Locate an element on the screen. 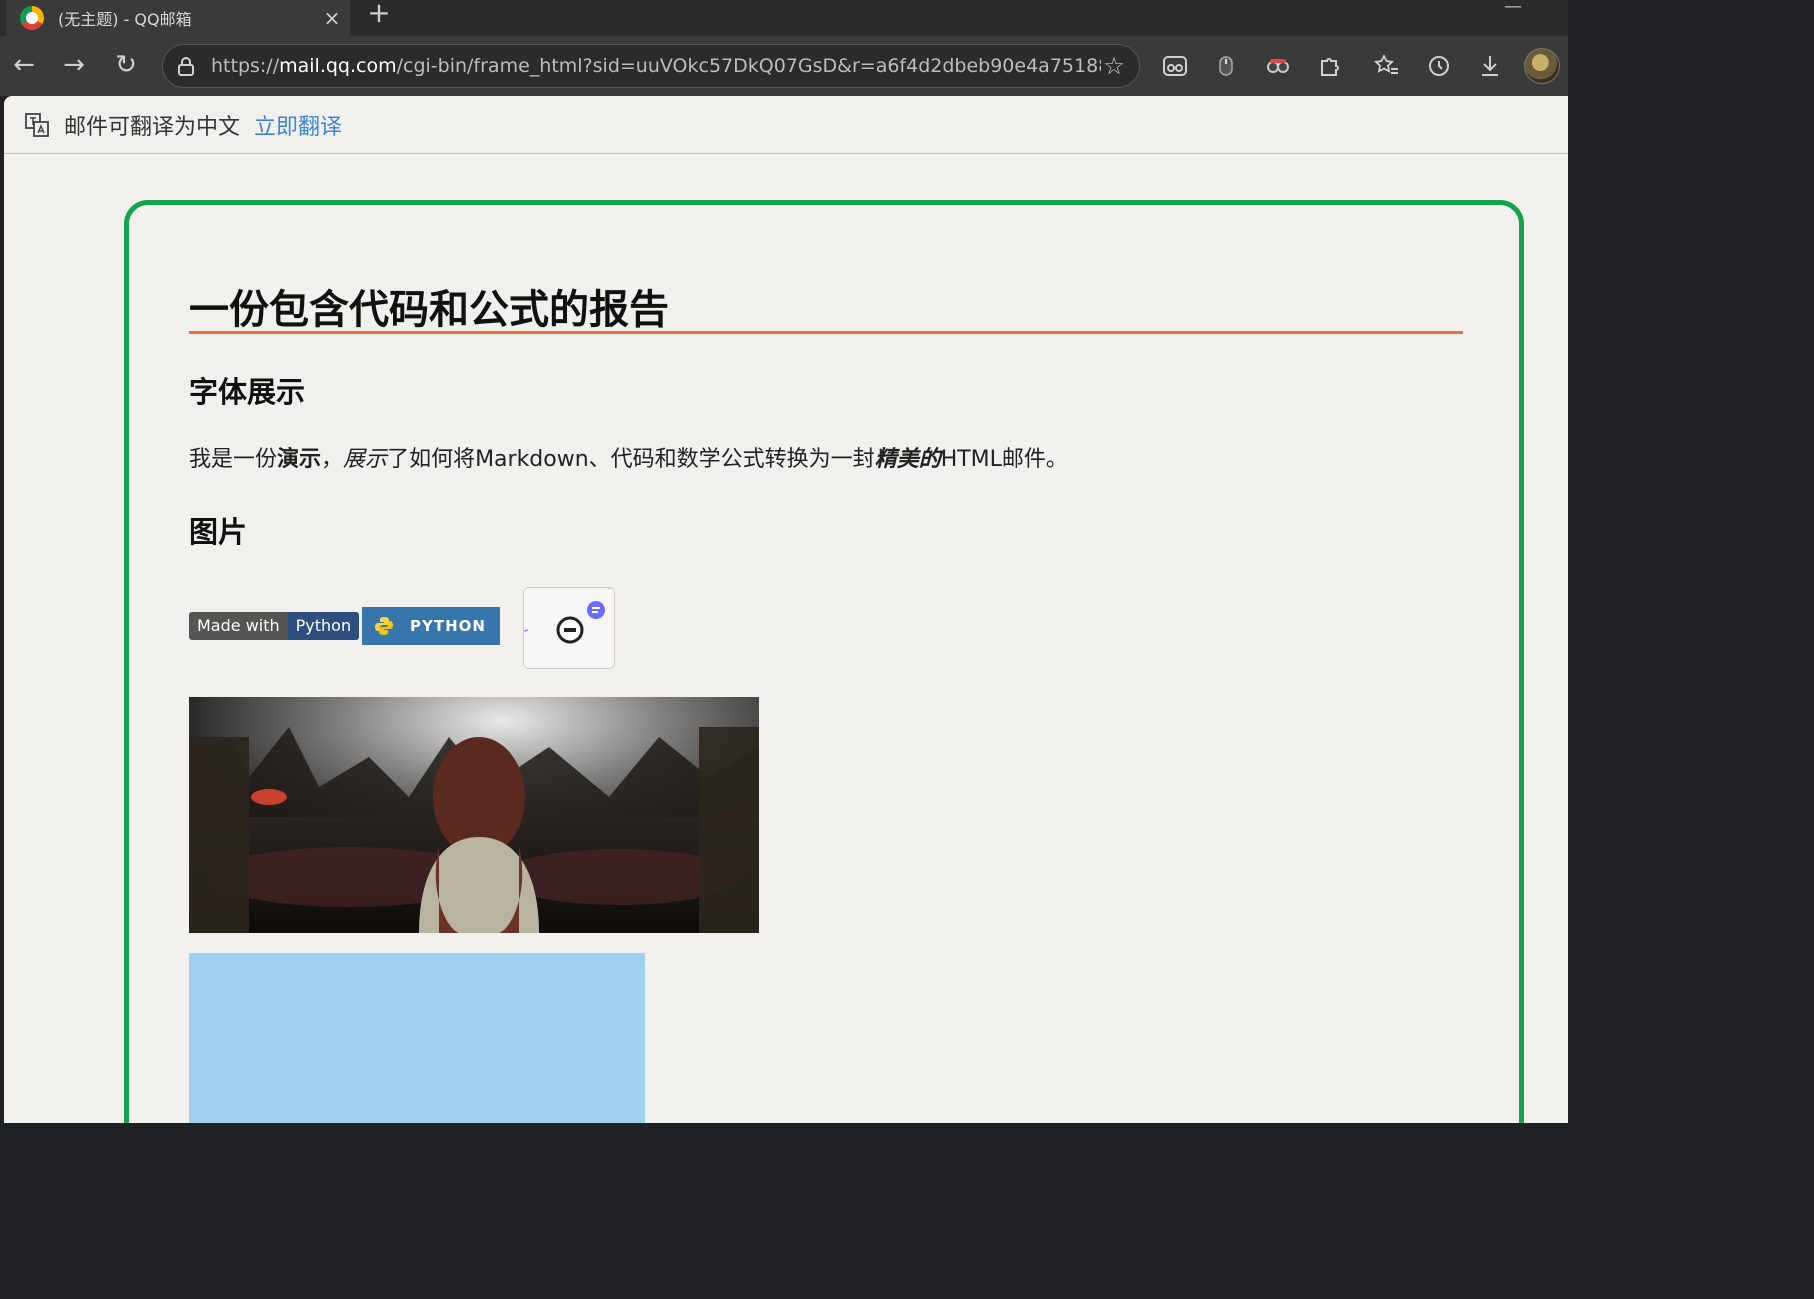 This screenshot has height=1299, width=1814. download-icon is located at coordinates (1490, 66).